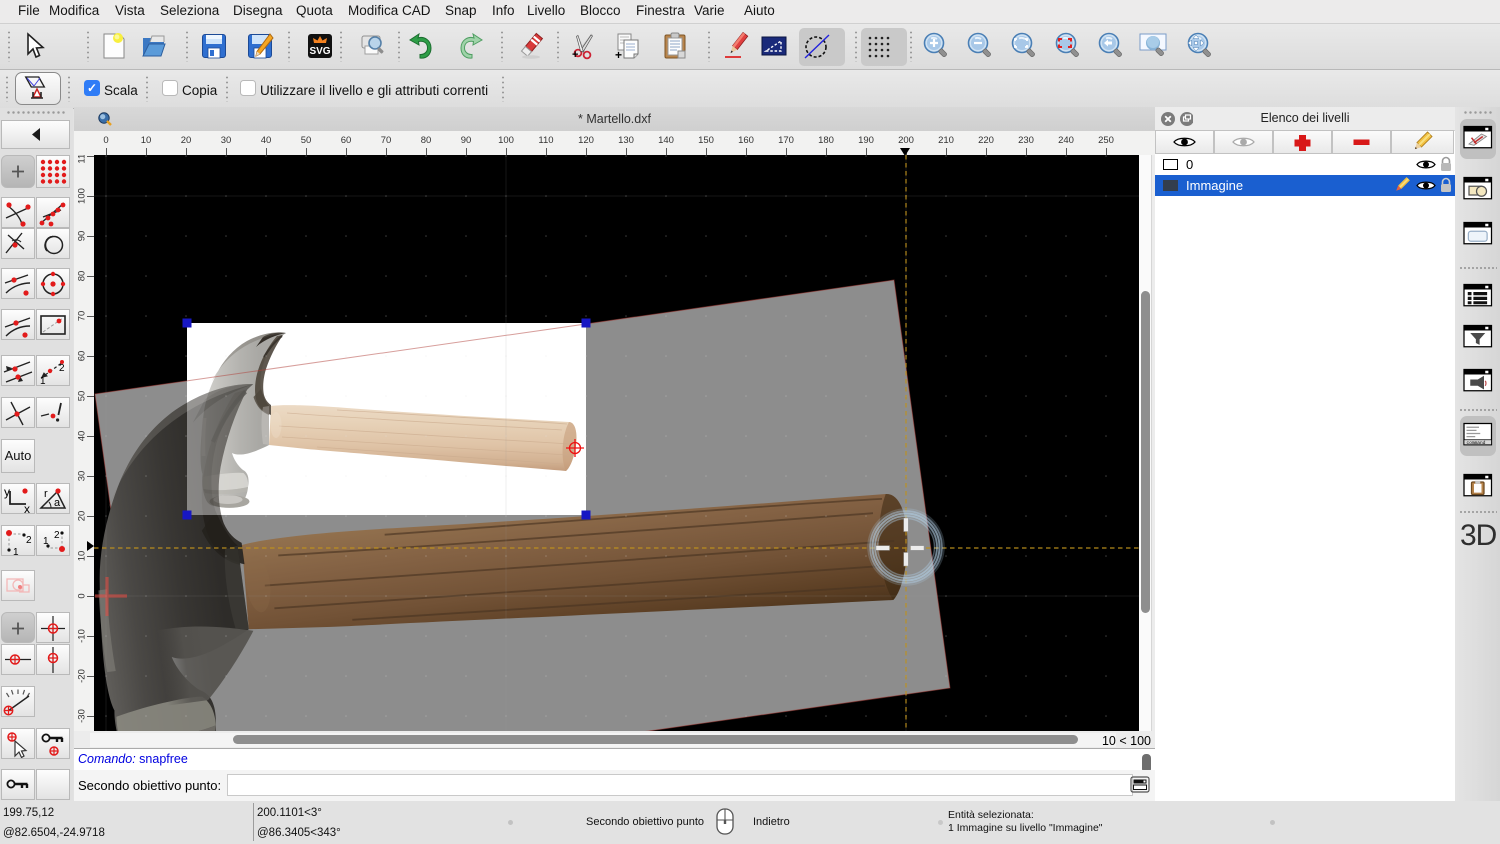 This screenshot has height=844, width=1500. Describe the element at coordinates (7, 492) in the screenshot. I see `svg-text: y` at that location.